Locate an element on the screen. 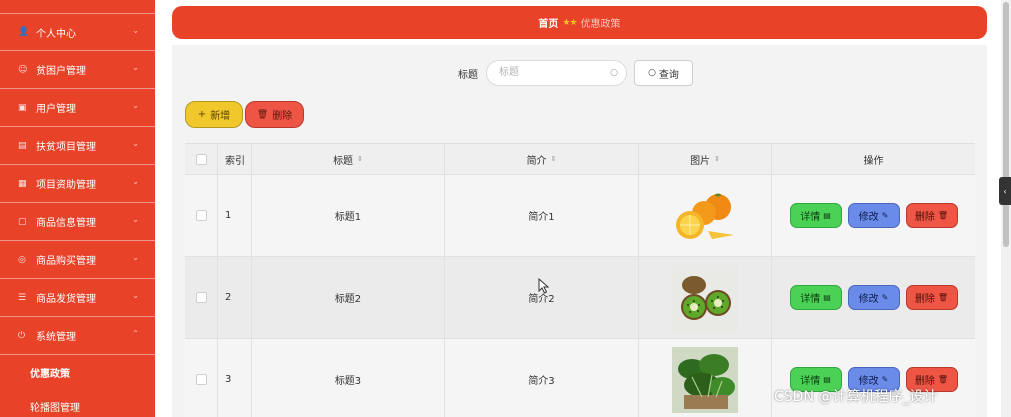  sidebar-item-product-shipping: ☰ 商品发货管理 ⌄ is located at coordinates (77, 298).